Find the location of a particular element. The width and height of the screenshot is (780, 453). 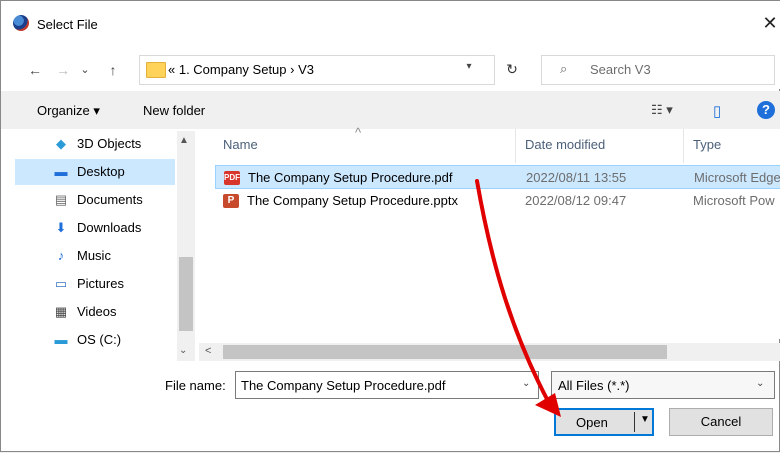

sidebar-item-3d-objects: ◆ 3D Objects is located at coordinates (95, 144).